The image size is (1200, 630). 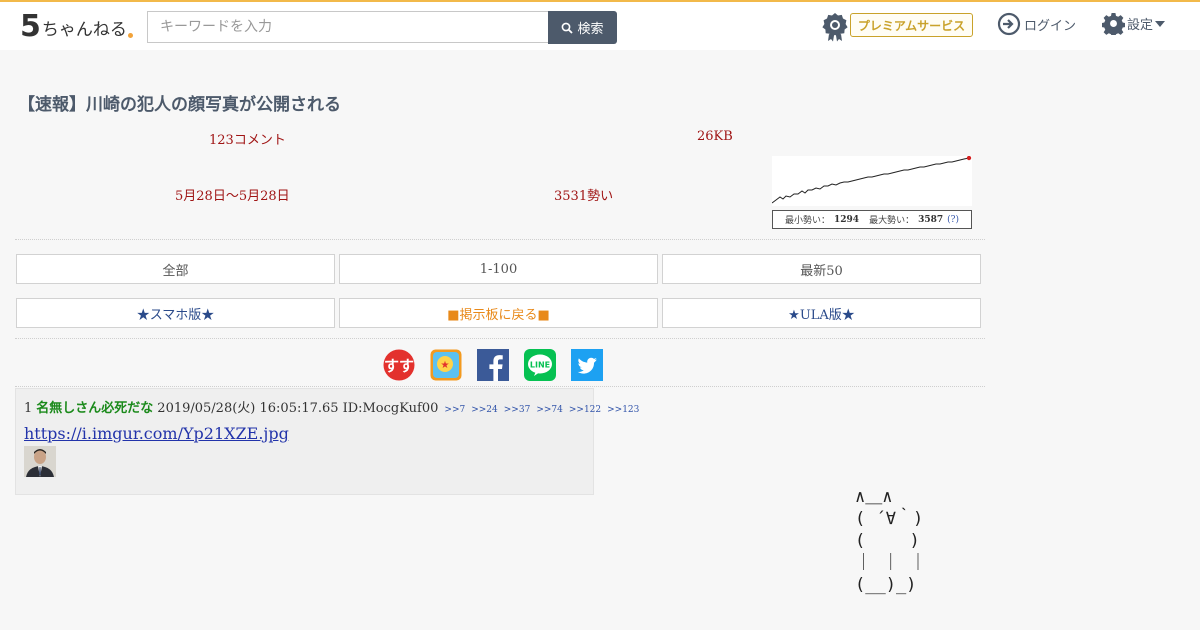 I want to click on comment-count: 123コメント, so click(x=247, y=140).